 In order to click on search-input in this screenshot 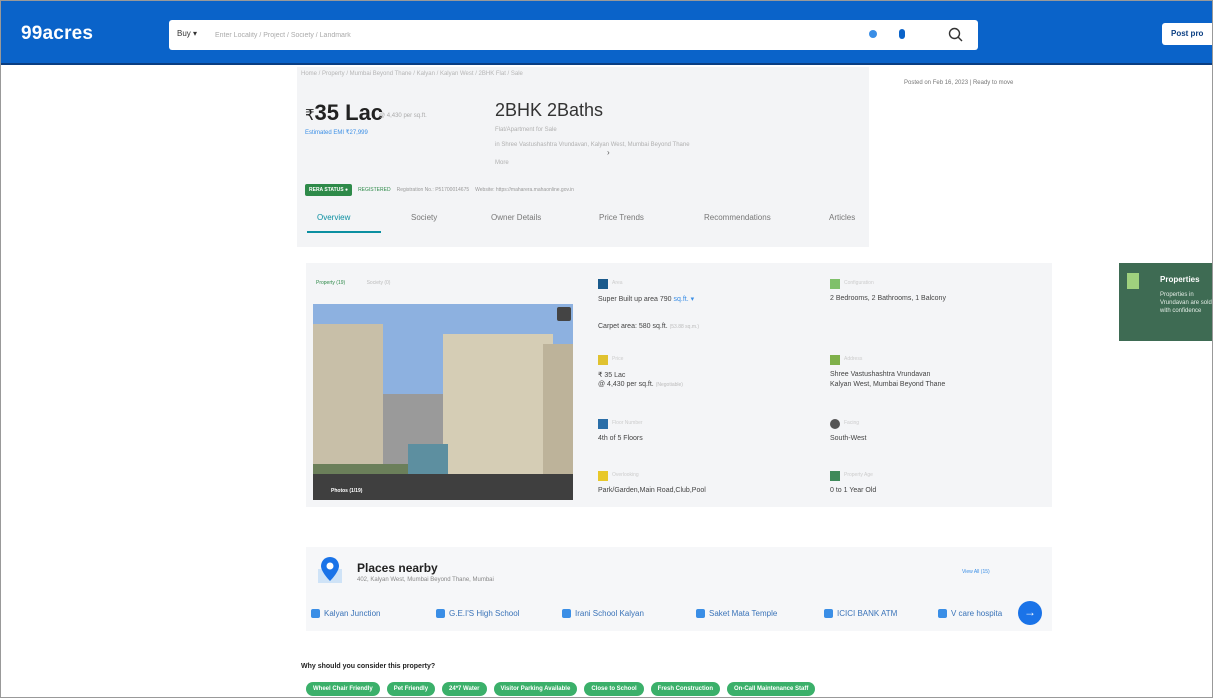, I will do `click(535, 35)`.